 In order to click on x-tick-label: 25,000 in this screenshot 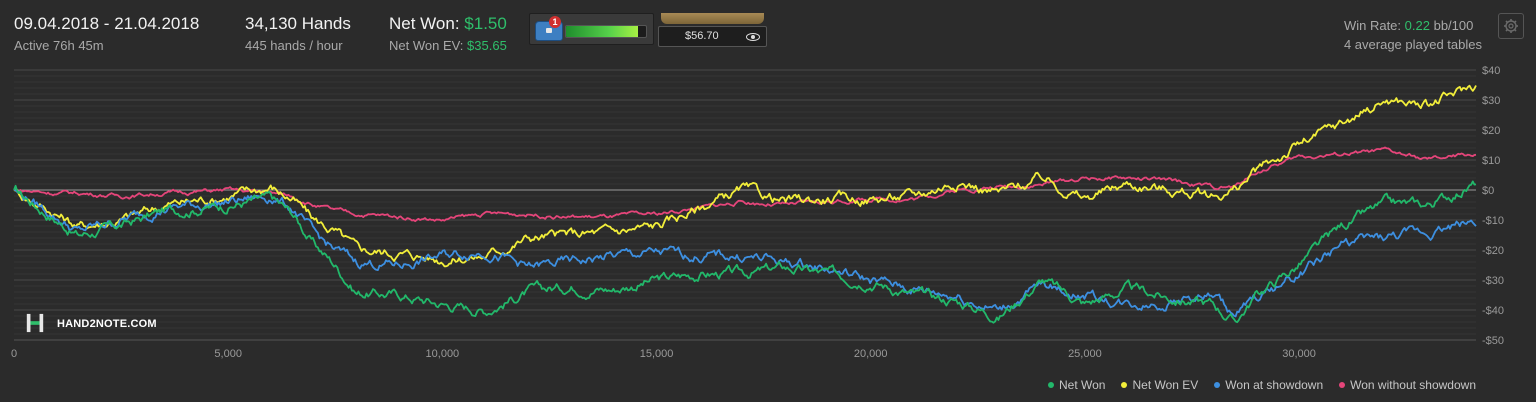, I will do `click(1085, 354)`.